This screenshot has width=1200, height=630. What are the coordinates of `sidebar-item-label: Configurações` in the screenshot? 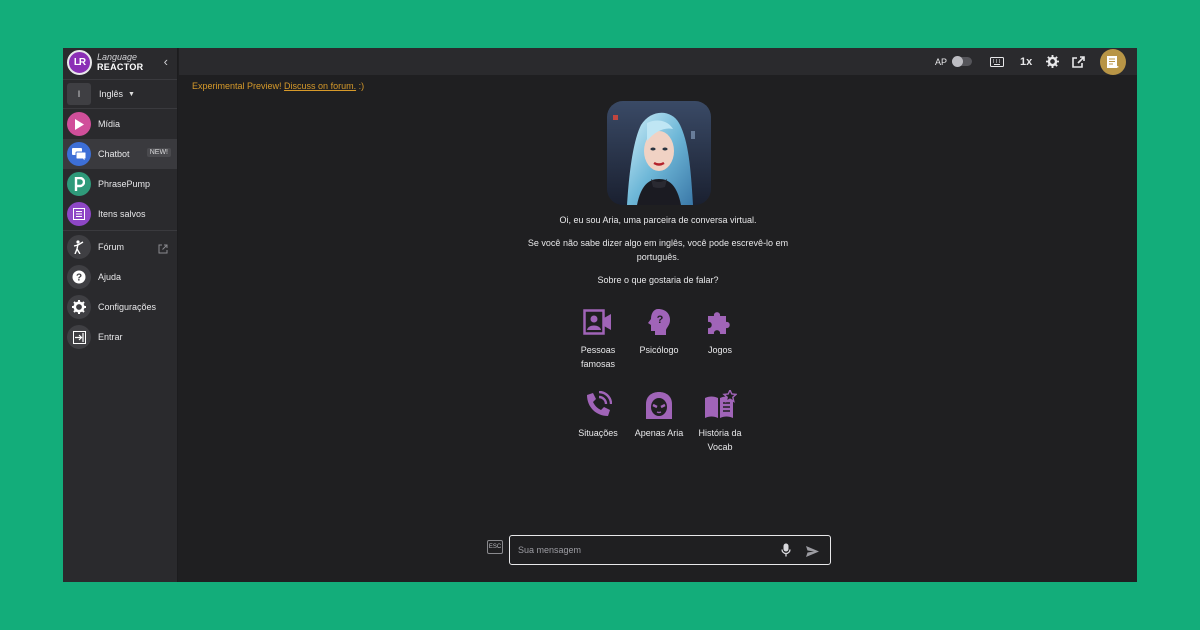 It's located at (127, 307).